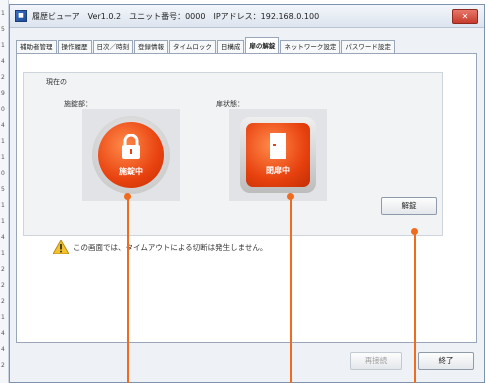 The width and height of the screenshot is (490, 383). Describe the element at coordinates (262, 45) in the screenshot. I see `tab-door-unlock: 扉の解錠` at that location.